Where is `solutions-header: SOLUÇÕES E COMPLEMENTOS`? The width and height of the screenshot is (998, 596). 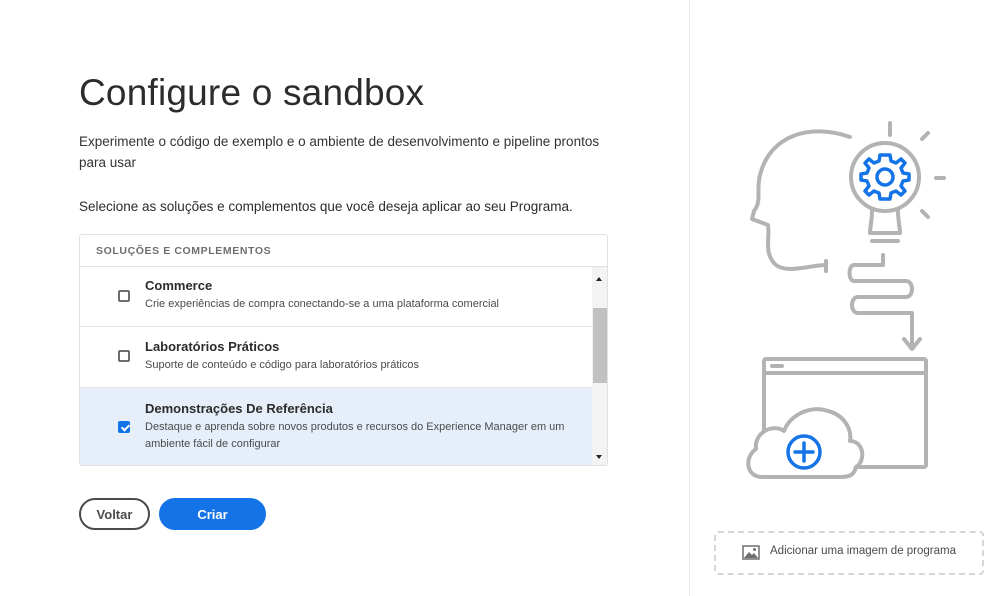
solutions-header: SOLUÇÕES E COMPLEMENTOS is located at coordinates (343, 251).